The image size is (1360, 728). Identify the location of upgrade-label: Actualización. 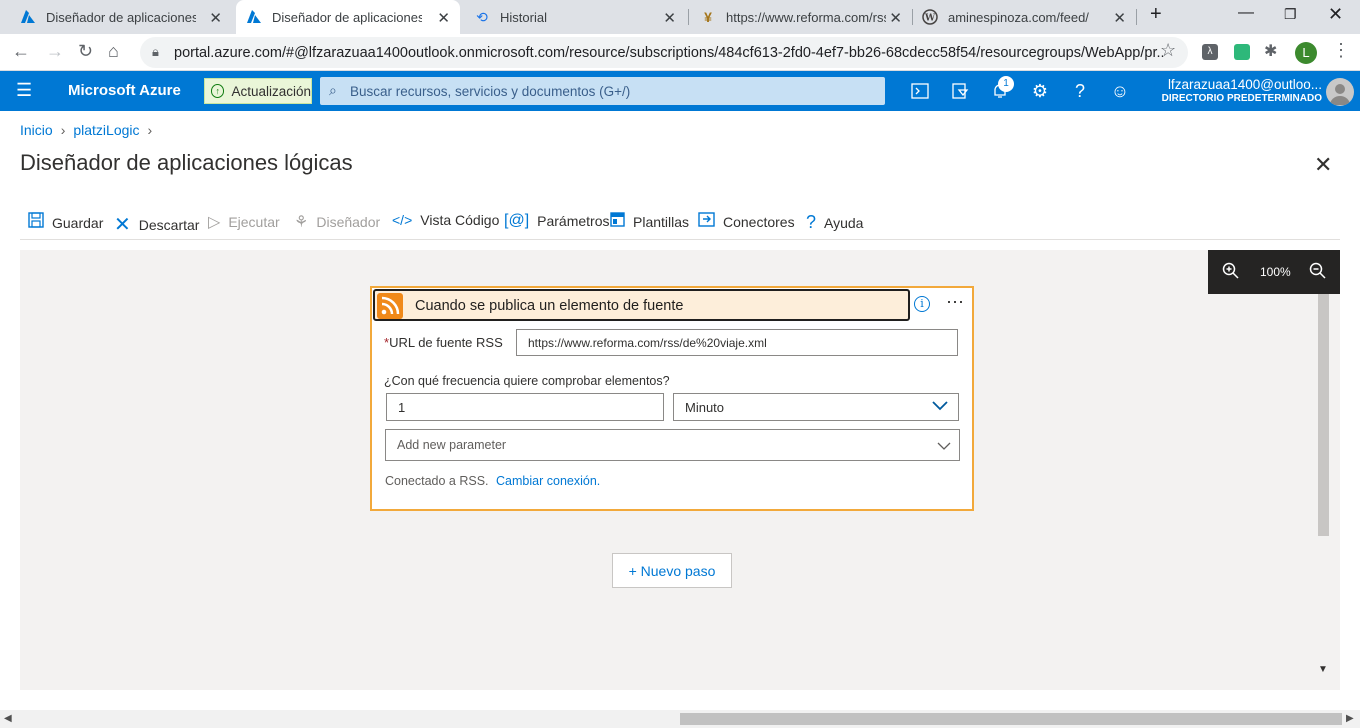
(271, 91).